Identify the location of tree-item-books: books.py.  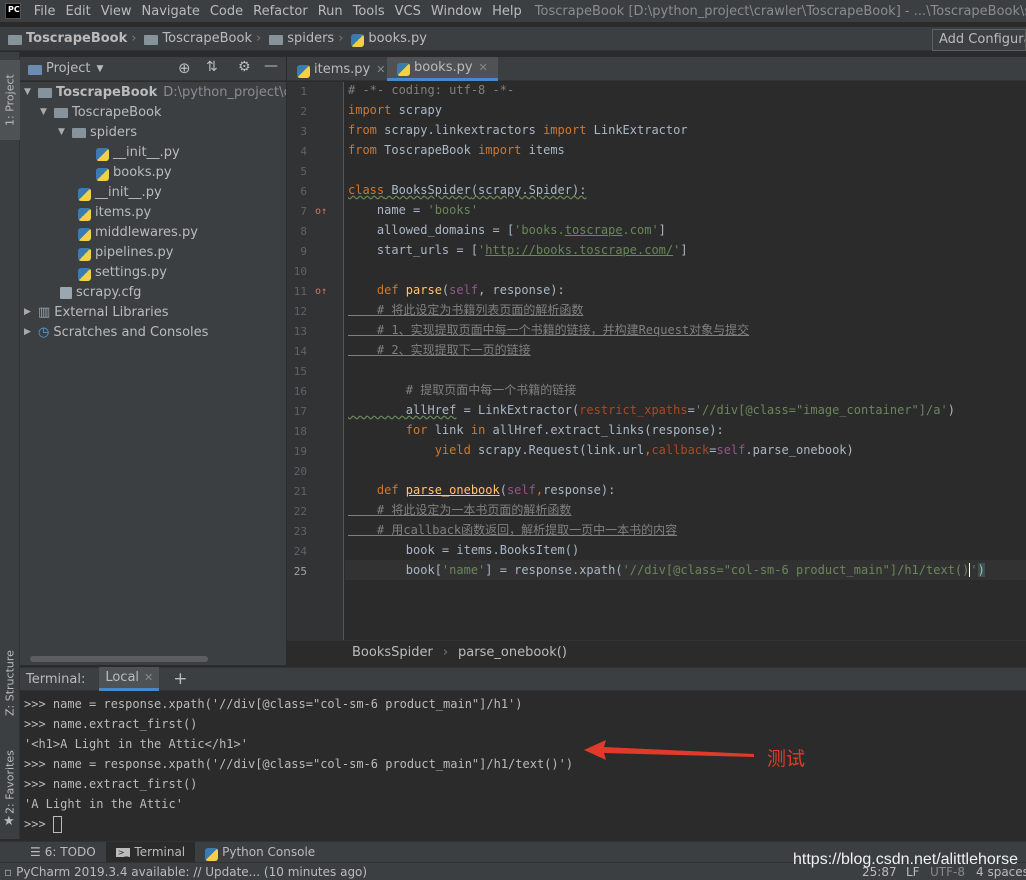
(134, 172).